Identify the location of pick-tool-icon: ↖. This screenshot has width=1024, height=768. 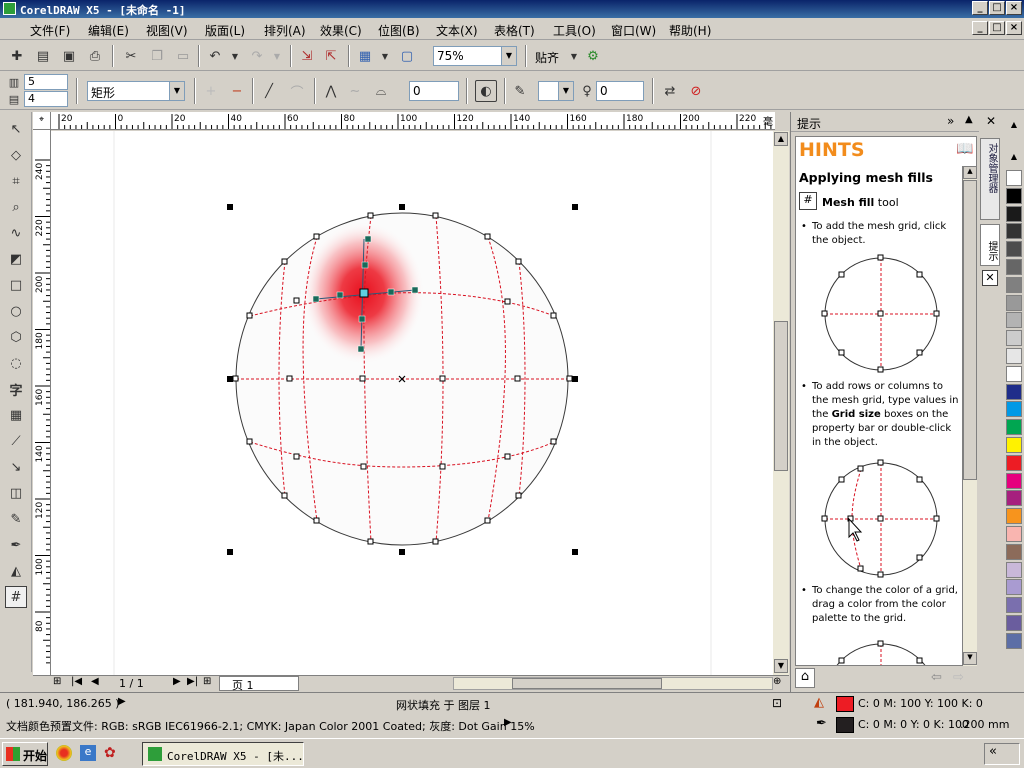
(16, 129).